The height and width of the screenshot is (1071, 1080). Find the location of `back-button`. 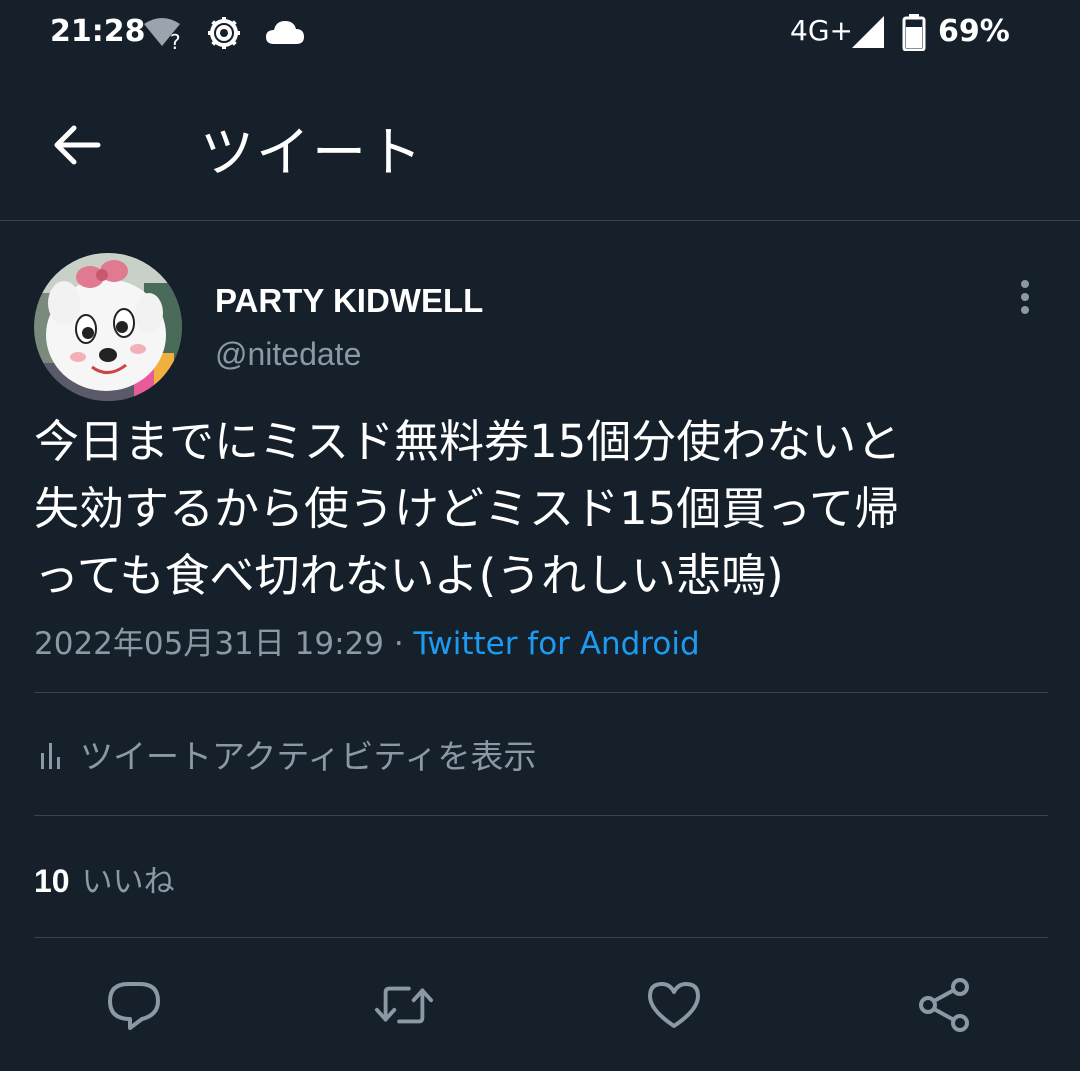

back-button is located at coordinates (77, 145).